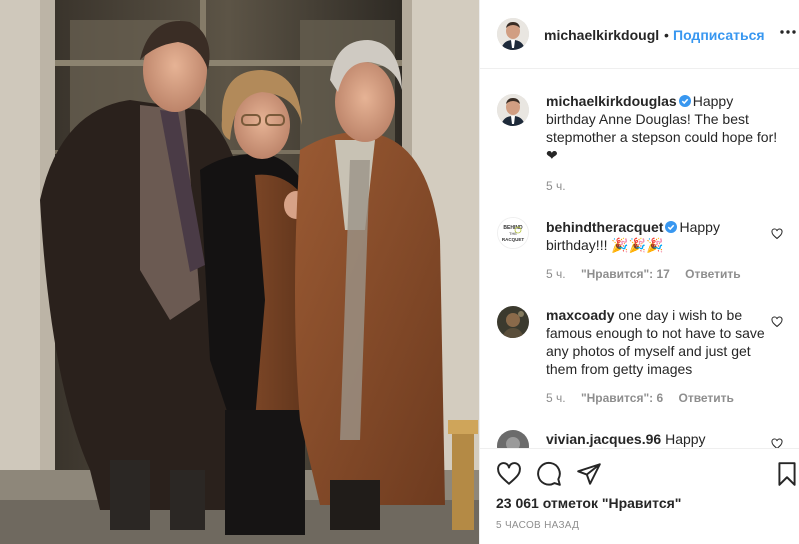 The width and height of the screenshot is (799, 544). Describe the element at coordinates (509, 474) in the screenshot. I see `like-heart-icon` at that location.